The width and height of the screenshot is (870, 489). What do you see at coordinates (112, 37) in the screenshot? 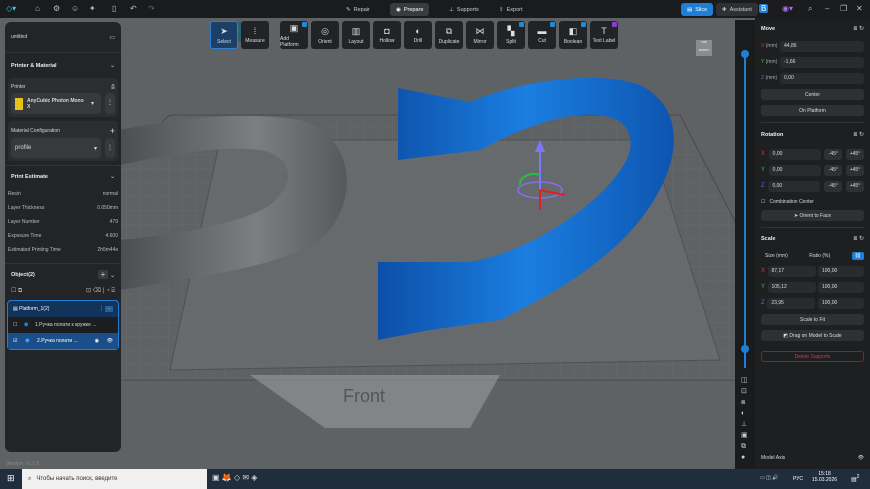
I see `sidebar-toggle-icon: ▭` at bounding box center [112, 37].